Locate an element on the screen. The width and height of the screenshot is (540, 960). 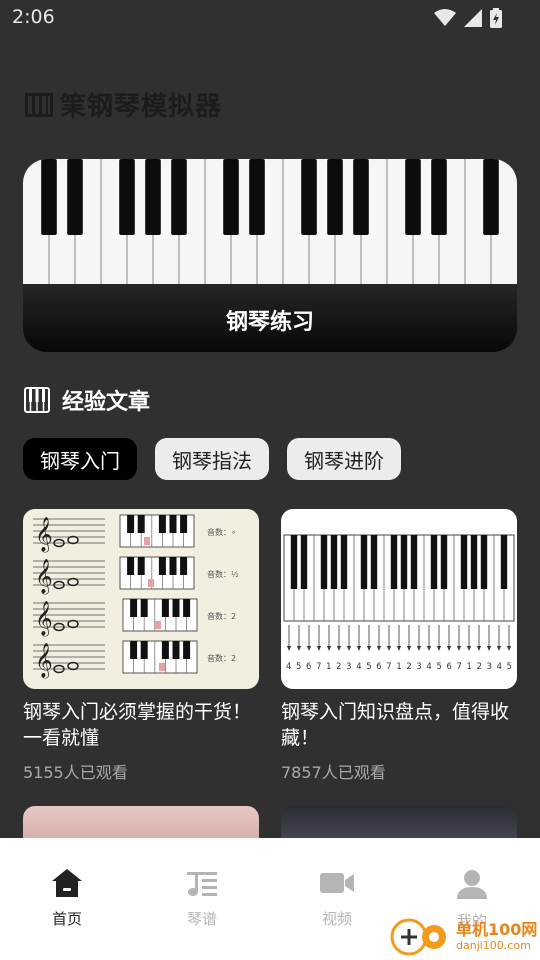
sheet-music-thumbnail: 𝄞 音数：∘ 𝄞 音数：½ 𝄞 音数：2 𝄞 音数：2 is located at coordinates (141, 599).